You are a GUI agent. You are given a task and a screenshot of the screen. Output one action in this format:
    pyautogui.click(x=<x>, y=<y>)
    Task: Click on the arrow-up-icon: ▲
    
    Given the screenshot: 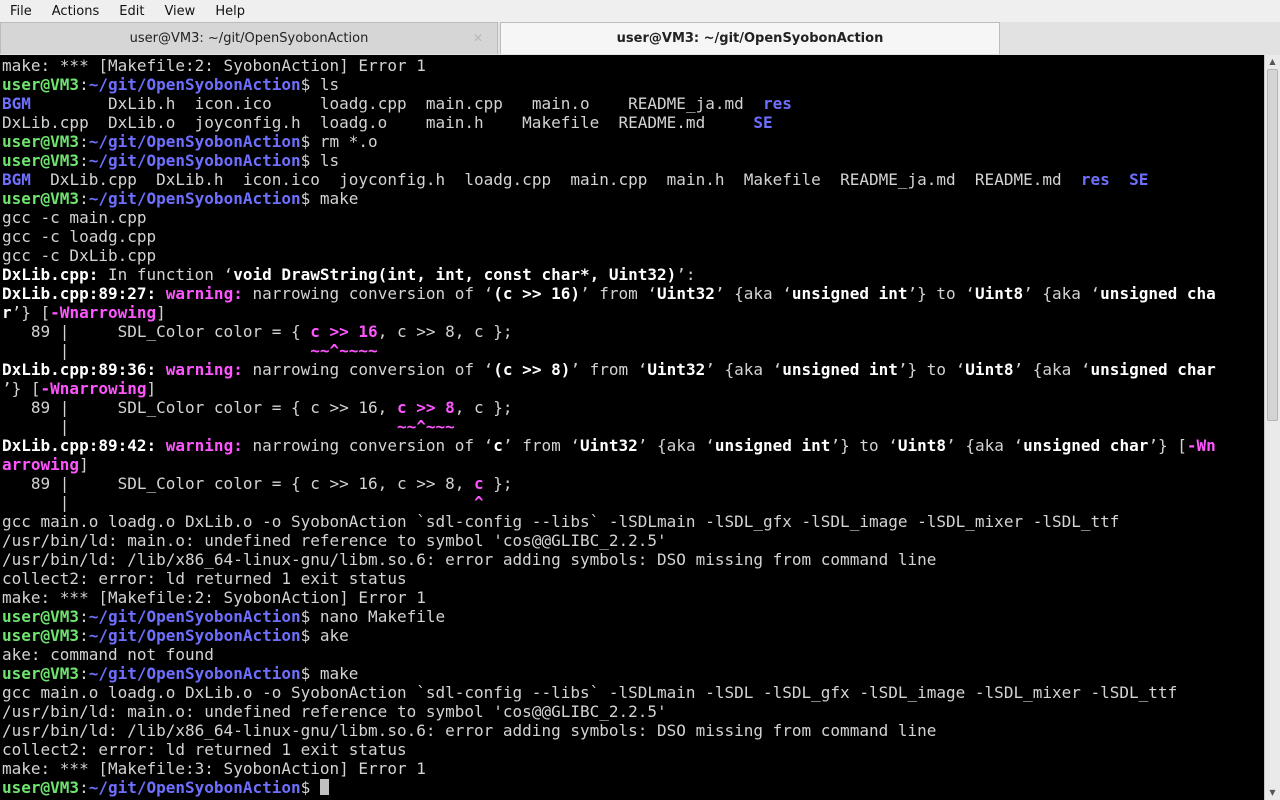 What is the action you would take?
    pyautogui.click(x=1272, y=62)
    